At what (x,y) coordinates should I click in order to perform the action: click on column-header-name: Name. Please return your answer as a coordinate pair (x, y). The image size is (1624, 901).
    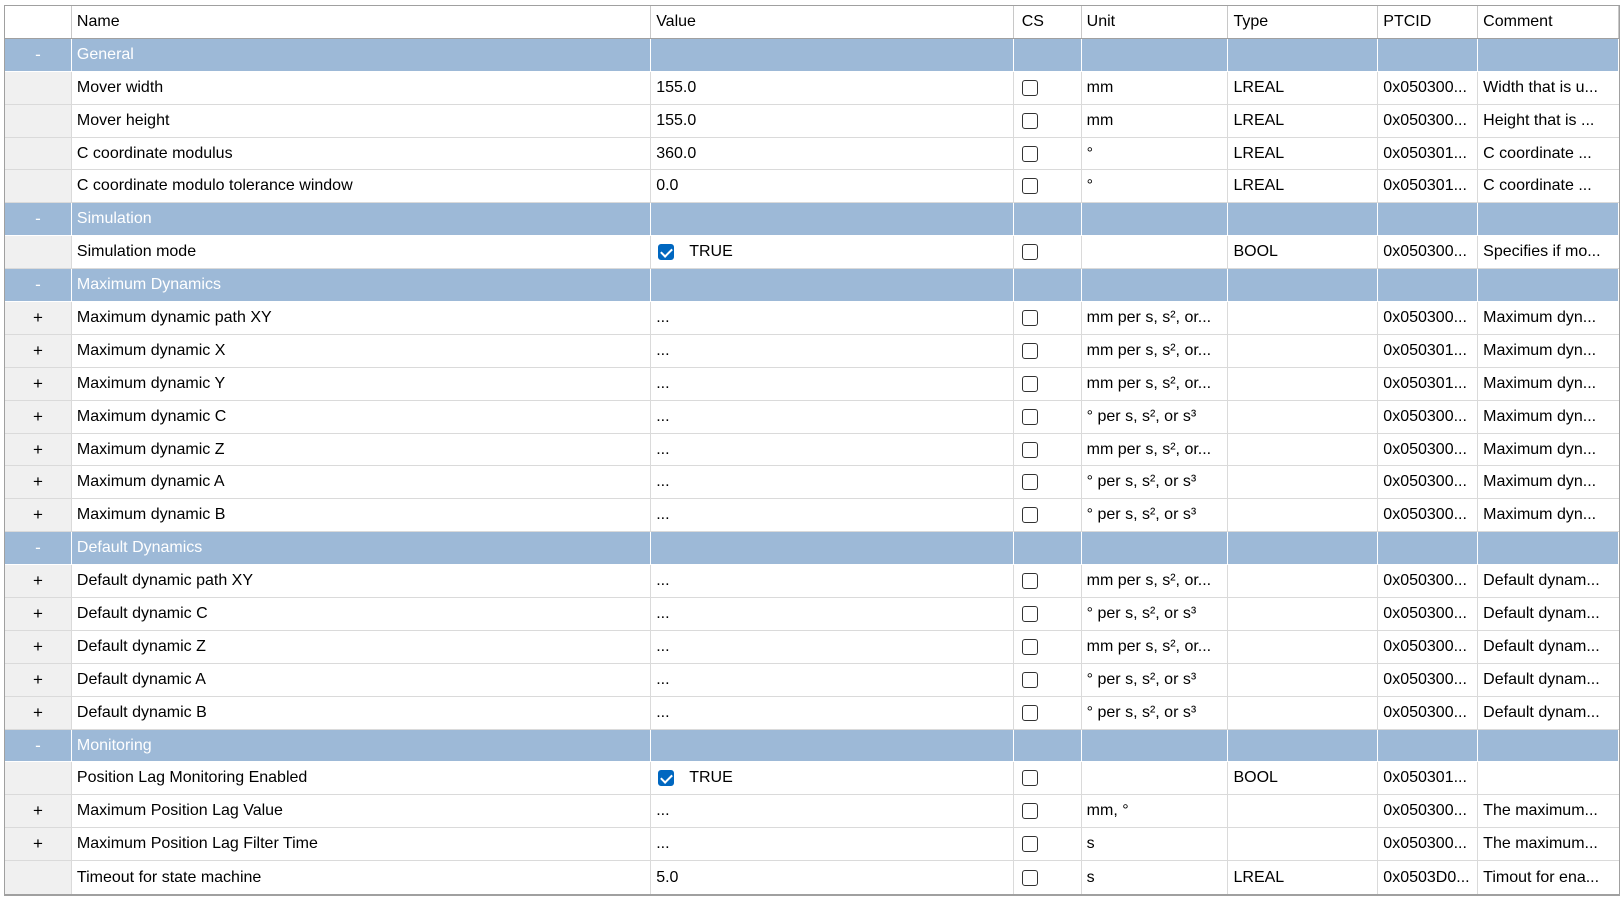
    Looking at the image, I should click on (362, 22).